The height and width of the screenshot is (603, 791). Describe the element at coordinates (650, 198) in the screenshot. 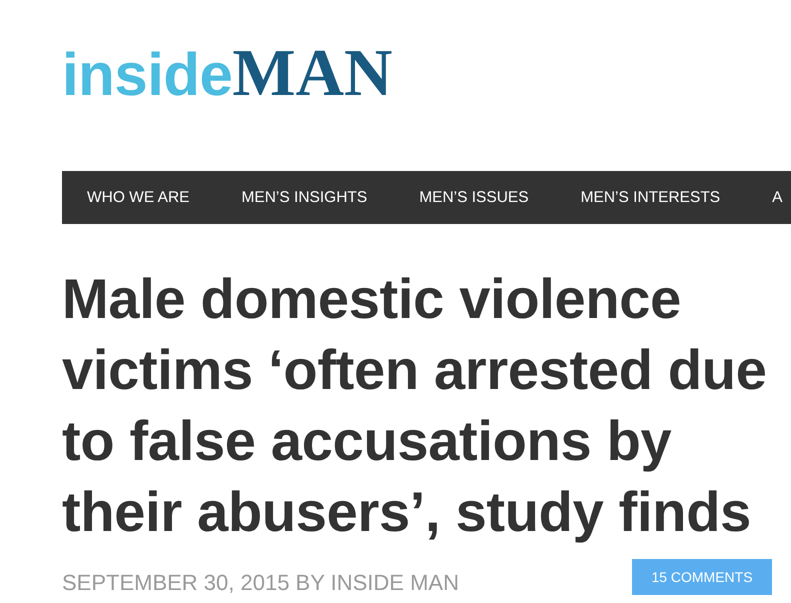

I see `nav-link: MEN’S INTERESTS` at that location.